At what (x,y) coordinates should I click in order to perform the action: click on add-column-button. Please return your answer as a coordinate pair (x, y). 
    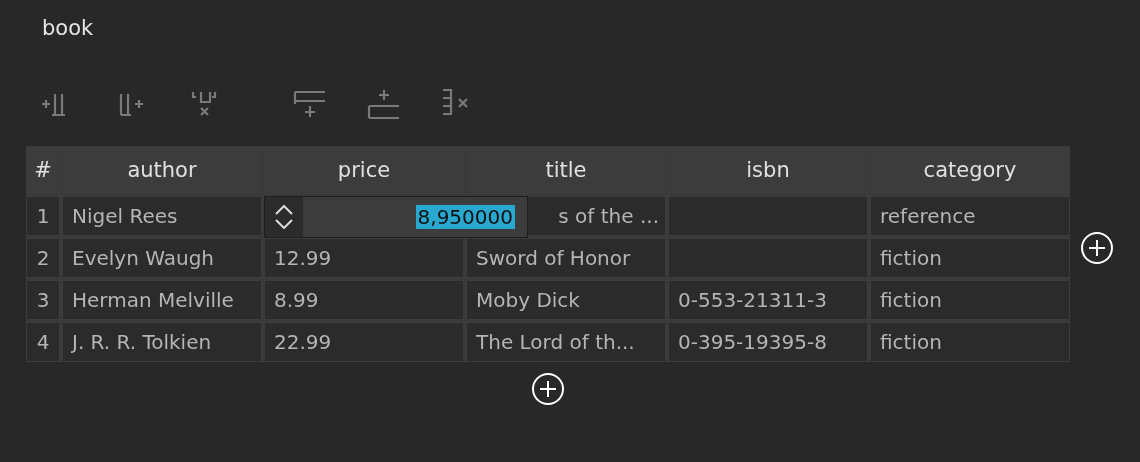
    Looking at the image, I should click on (1097, 248).